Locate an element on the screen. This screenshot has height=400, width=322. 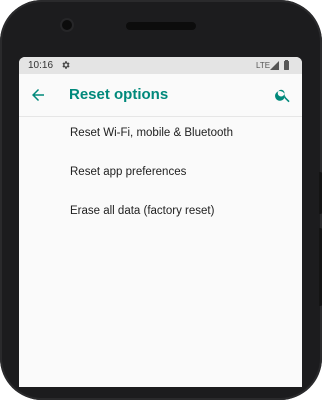
page-title: Reset options is located at coordinates (119, 94).